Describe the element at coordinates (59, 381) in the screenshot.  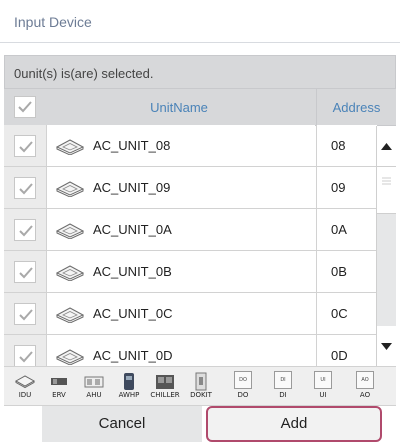
I see `erv-icon` at that location.